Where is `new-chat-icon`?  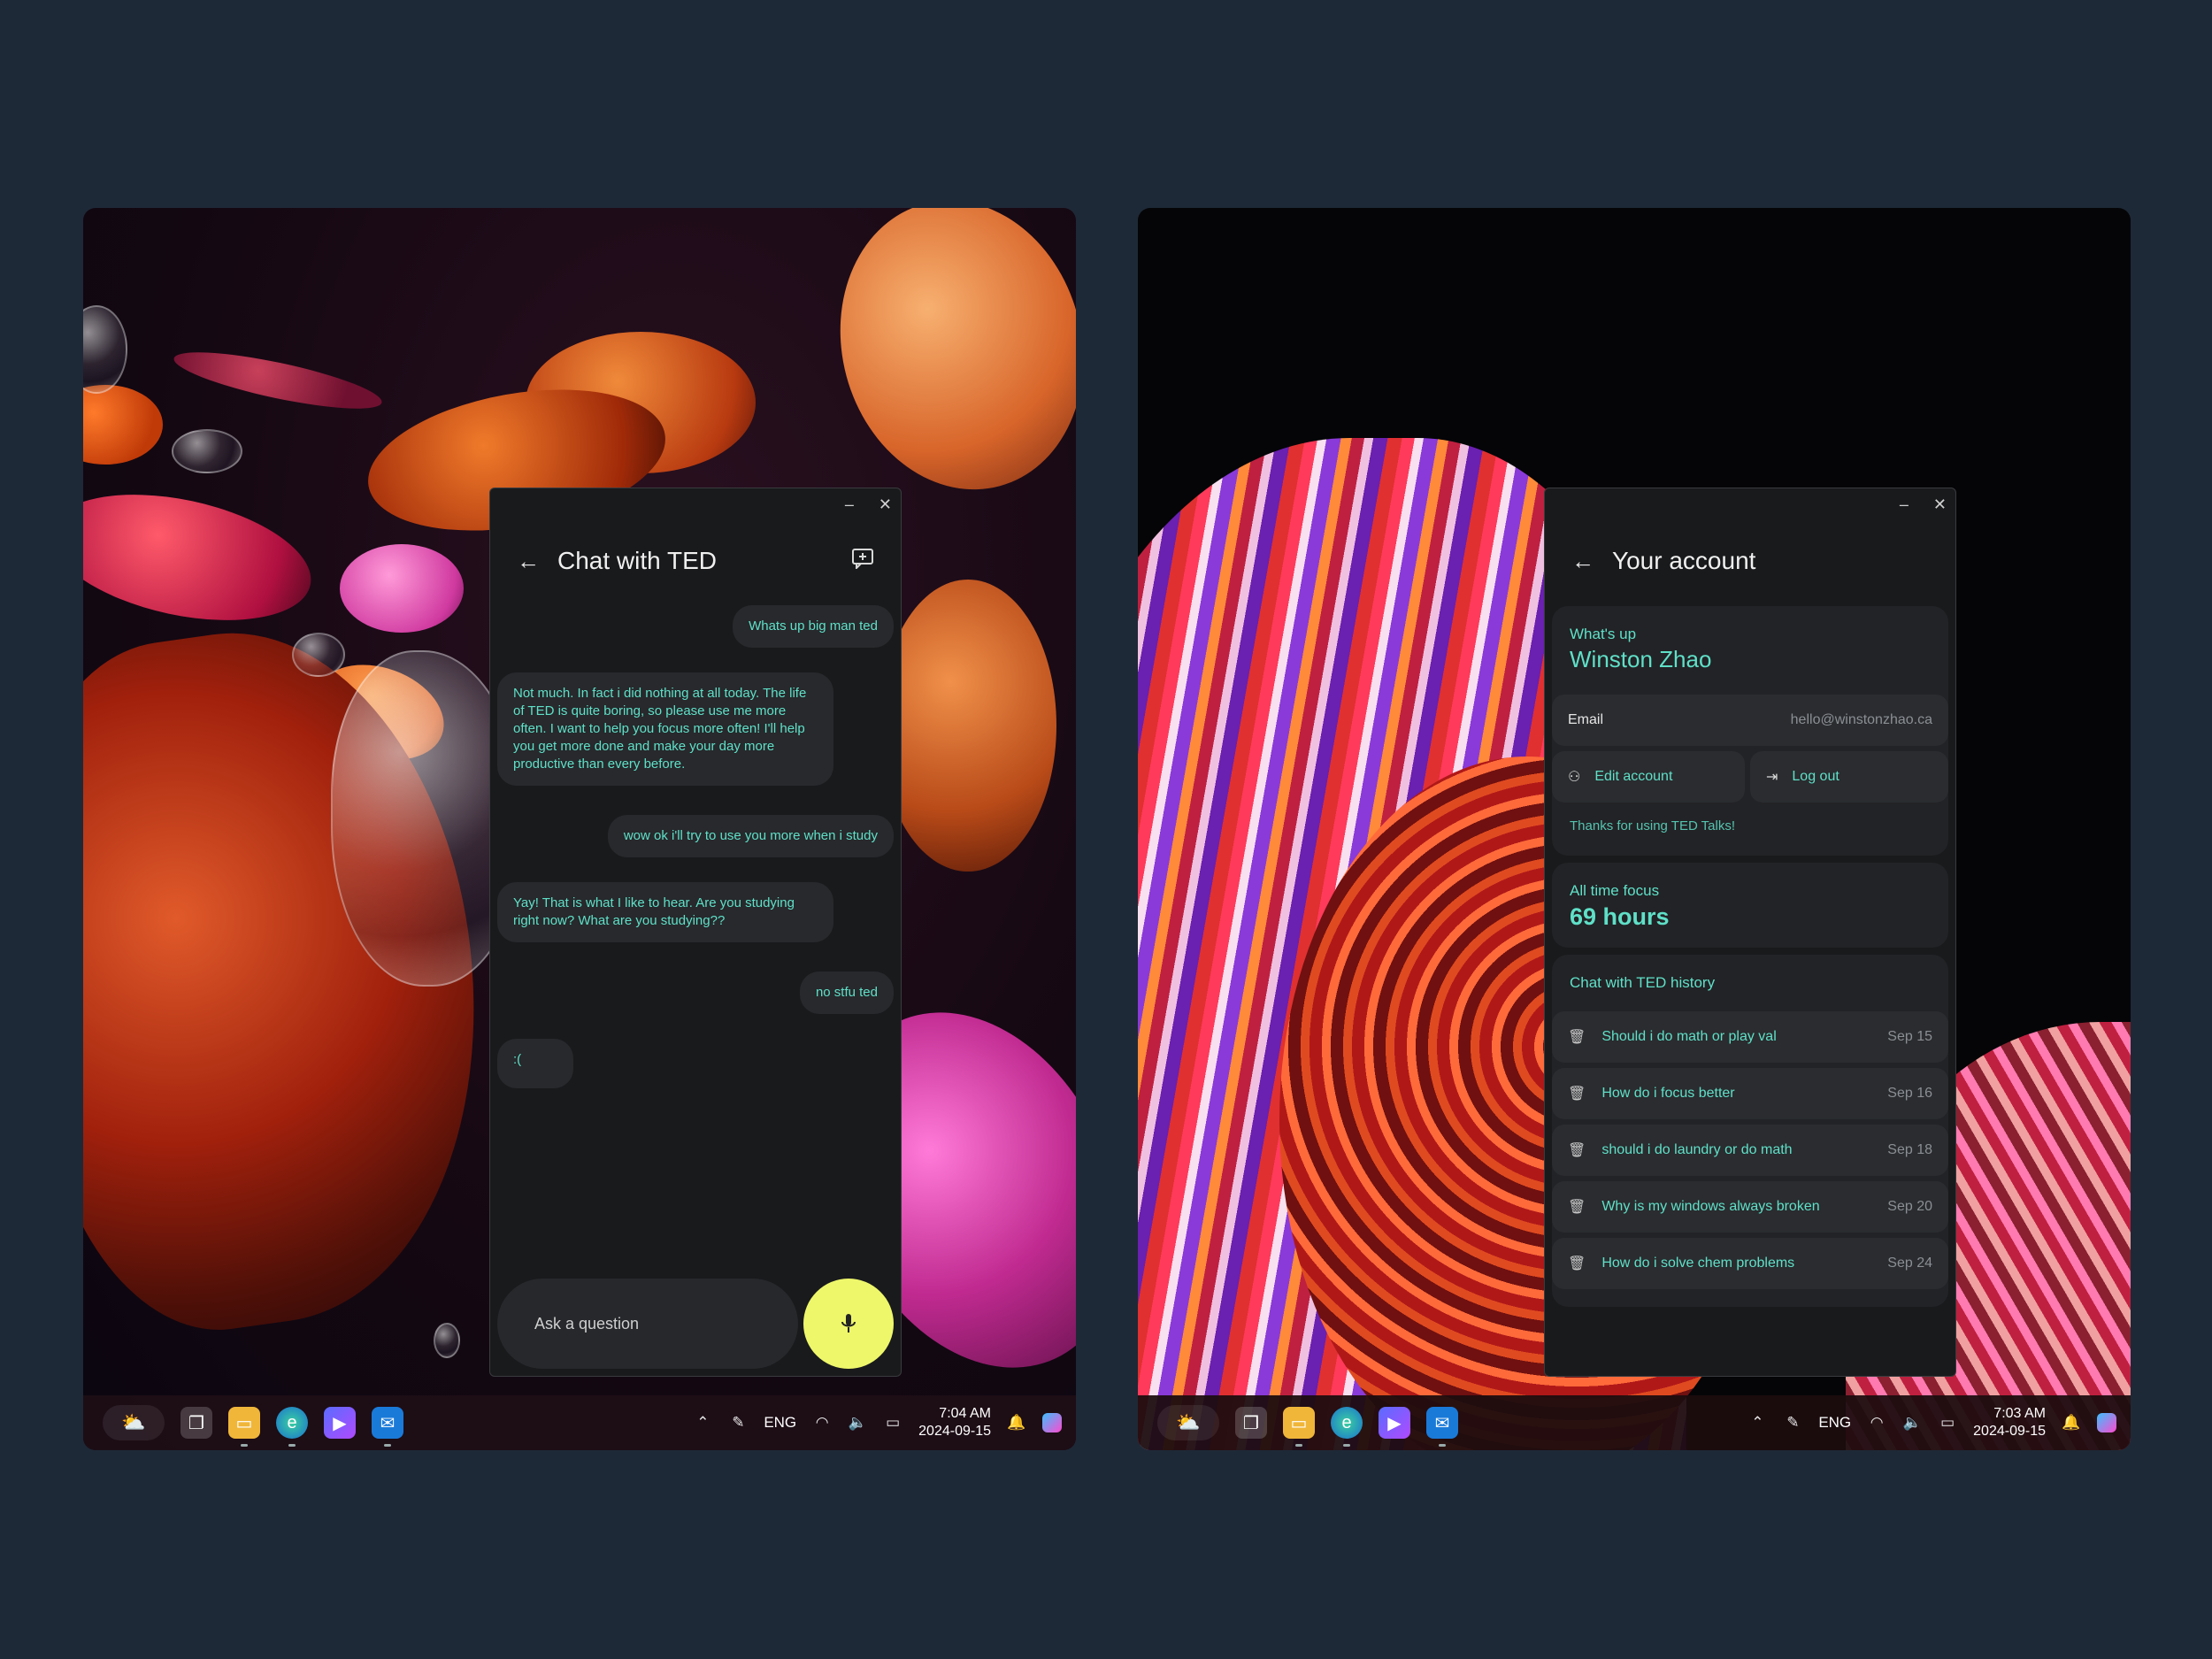
new-chat-icon is located at coordinates (862, 561).